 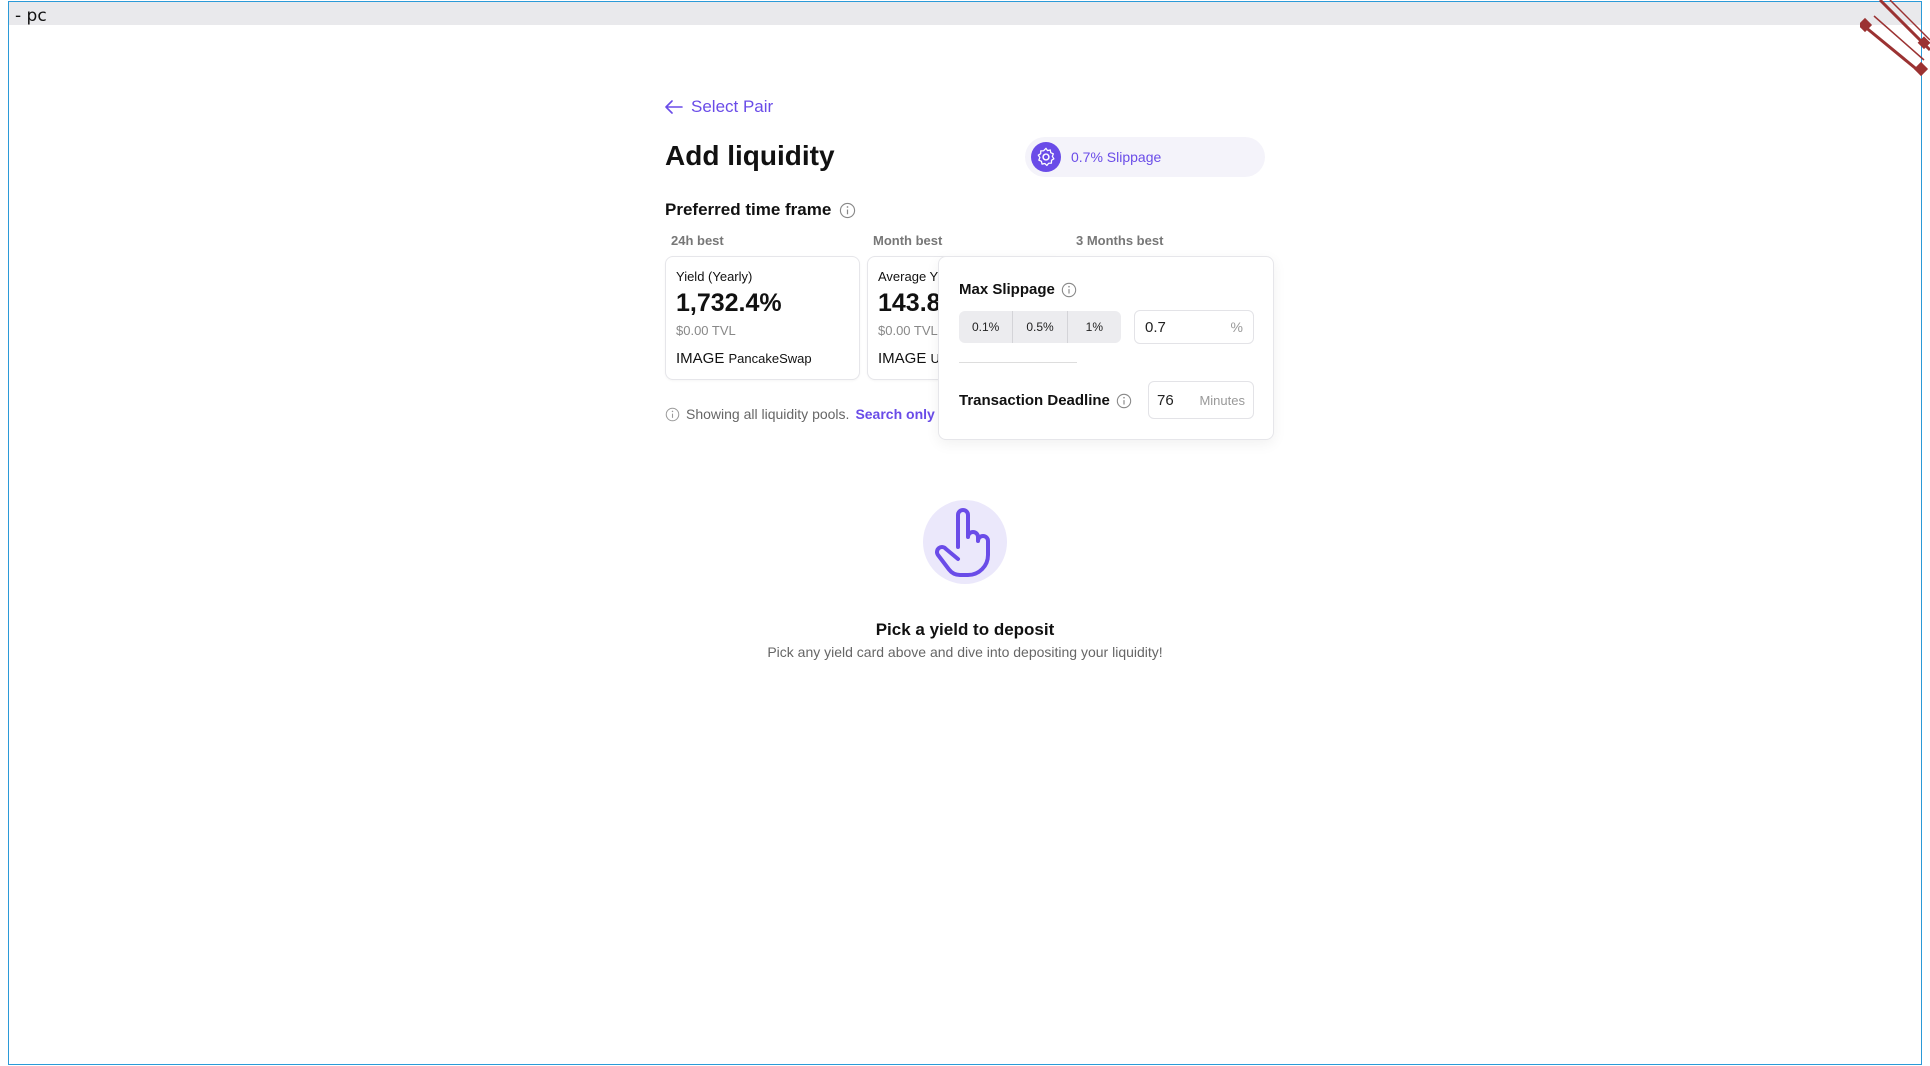 What do you see at coordinates (965, 13) in the screenshot?
I see `window-titlebar: - pc` at bounding box center [965, 13].